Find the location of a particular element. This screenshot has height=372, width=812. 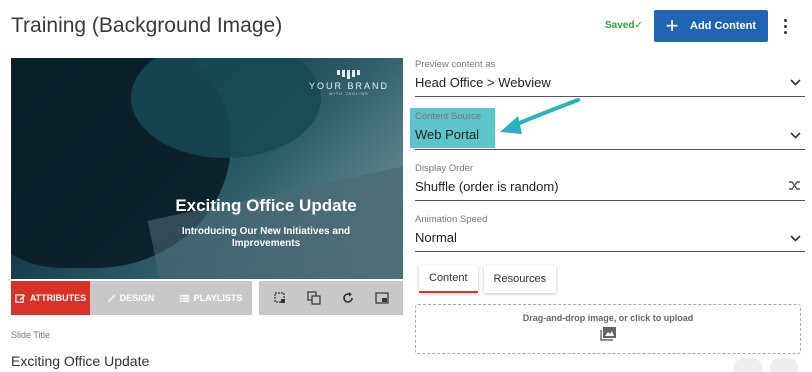

filter-icon is located at coordinates (784, 365).